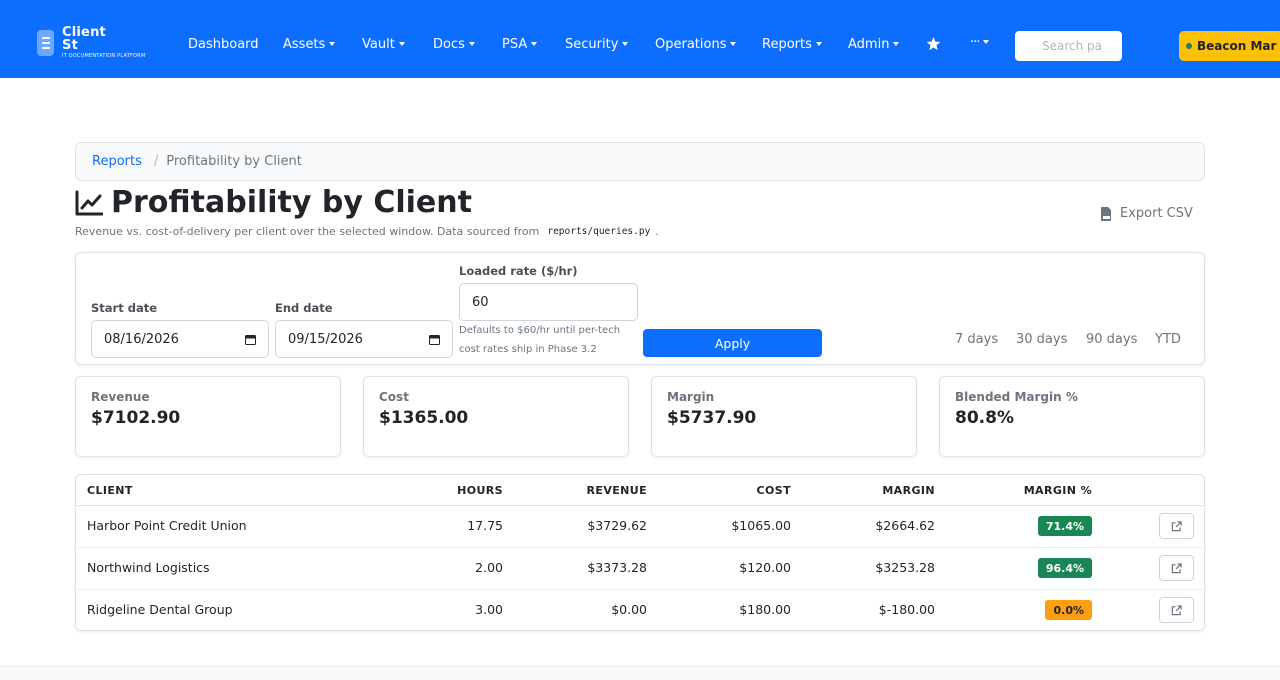  What do you see at coordinates (304, 44) in the screenshot?
I see `nav-assets-label: Assets` at bounding box center [304, 44].